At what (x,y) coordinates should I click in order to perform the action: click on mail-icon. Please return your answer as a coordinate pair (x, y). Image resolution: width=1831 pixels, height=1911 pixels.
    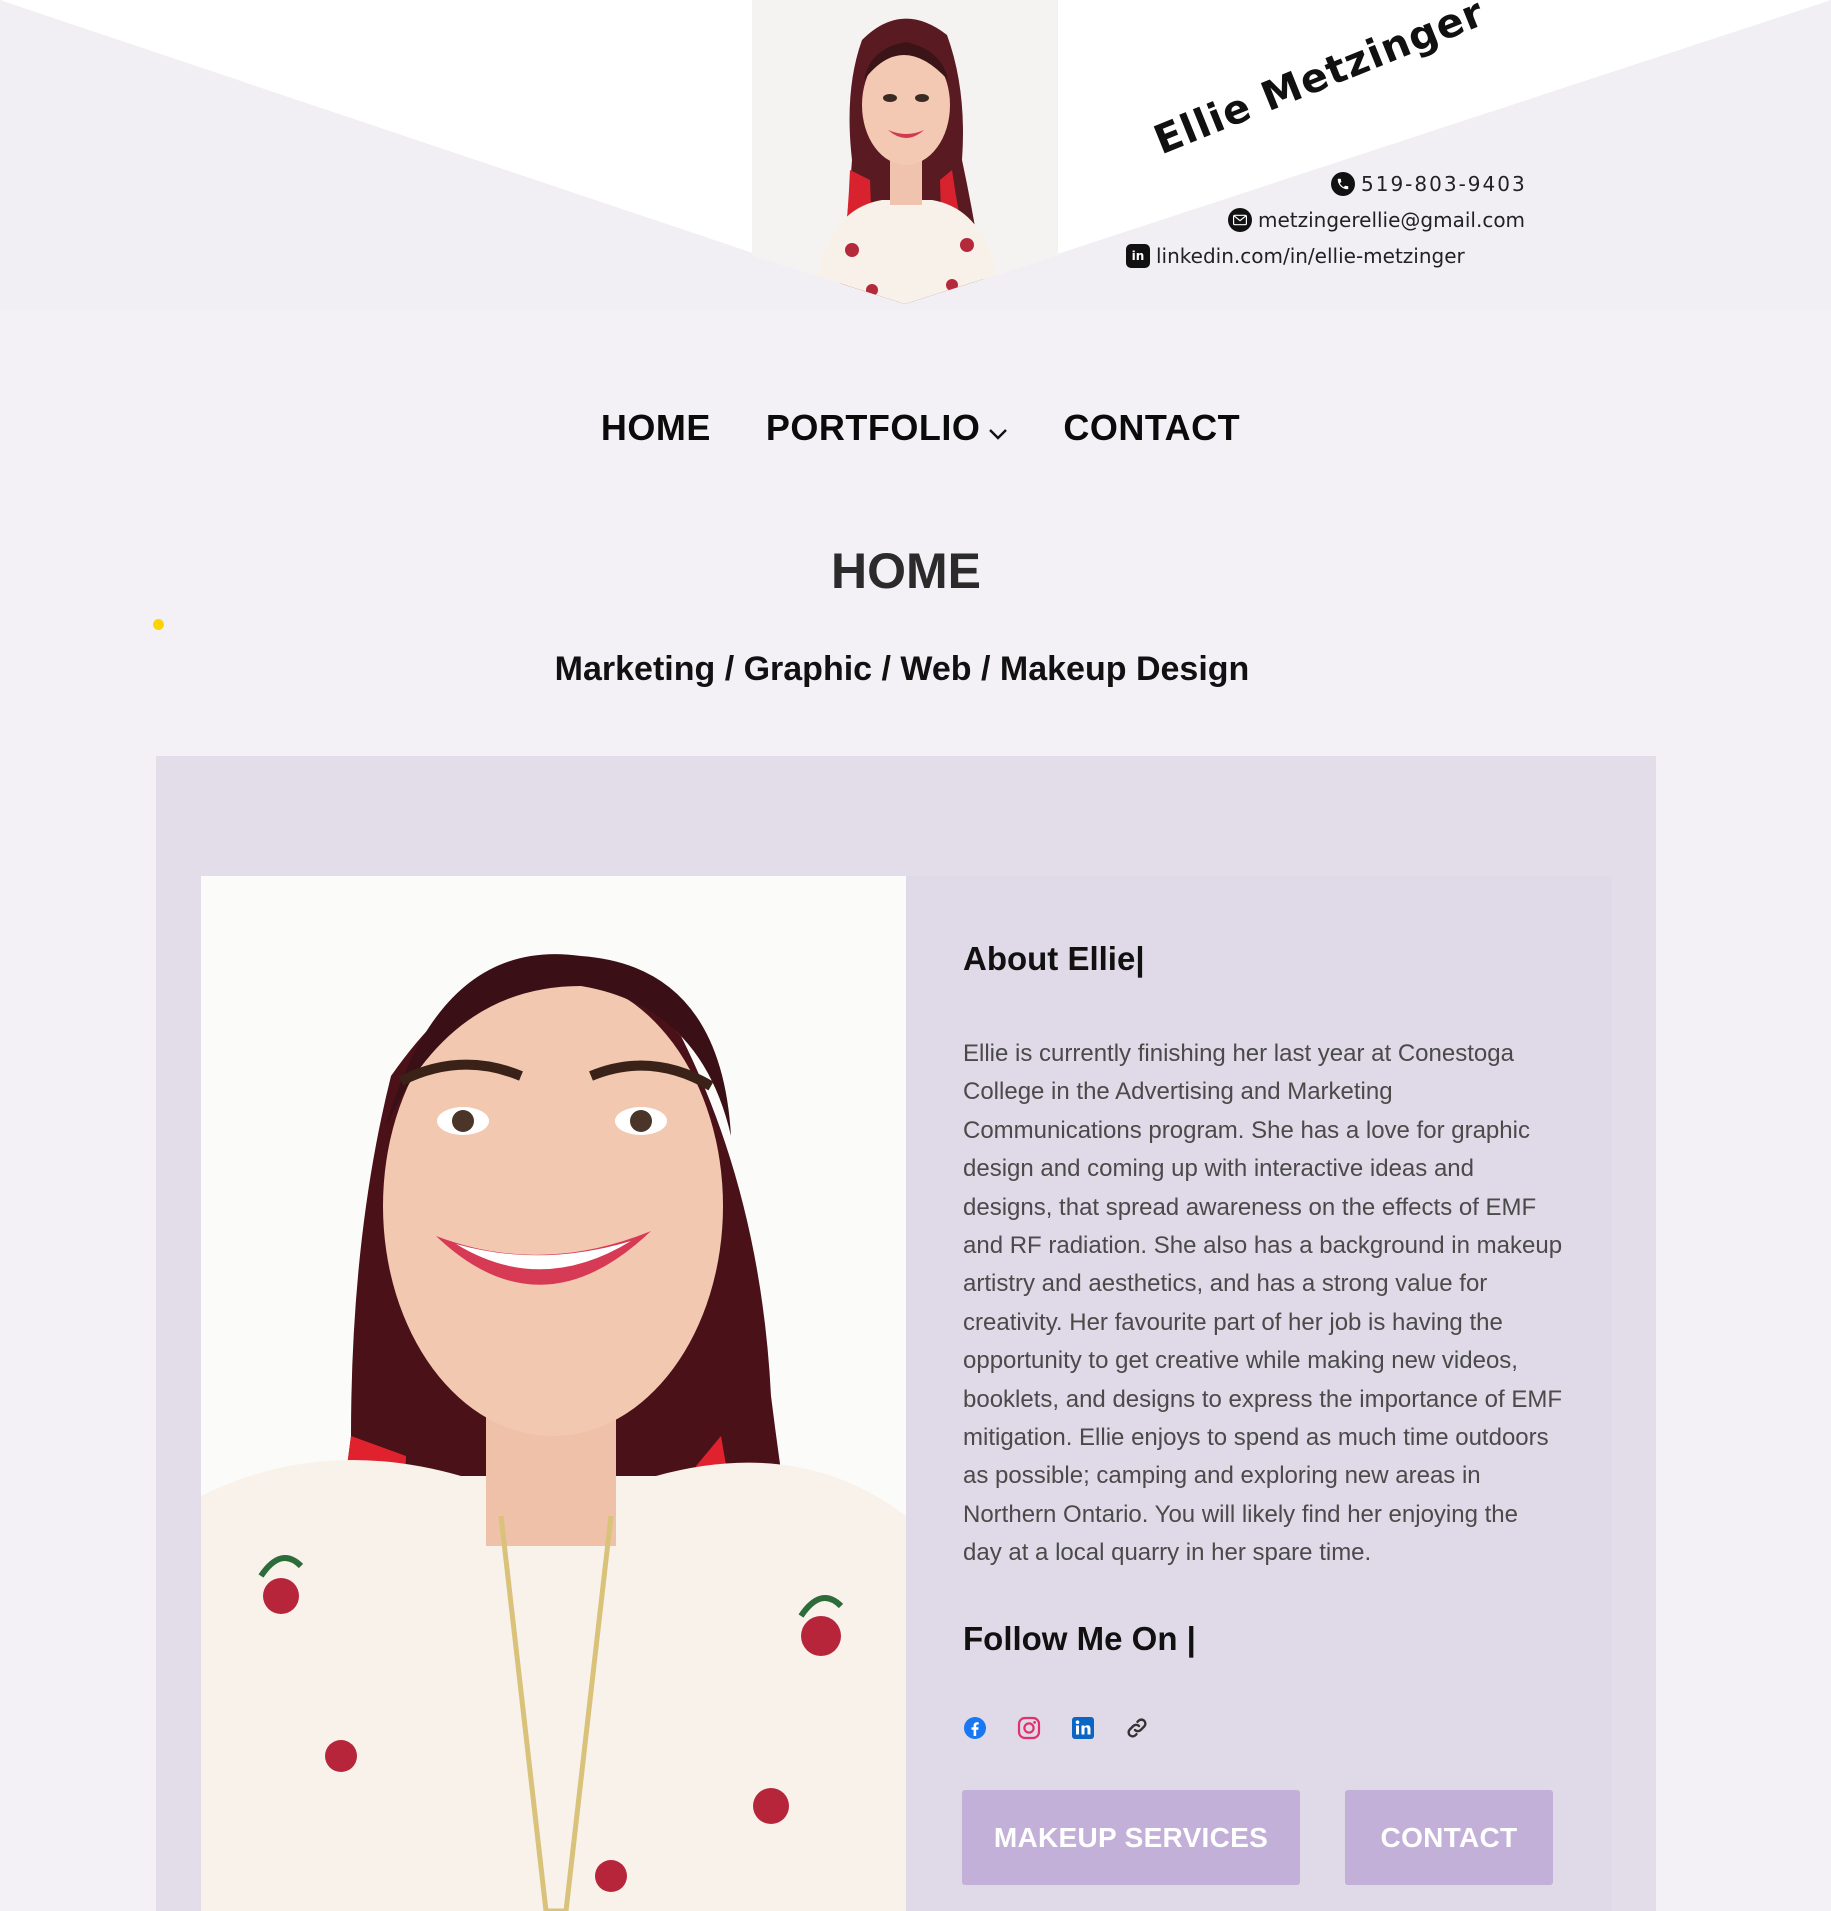
    Looking at the image, I should click on (1240, 220).